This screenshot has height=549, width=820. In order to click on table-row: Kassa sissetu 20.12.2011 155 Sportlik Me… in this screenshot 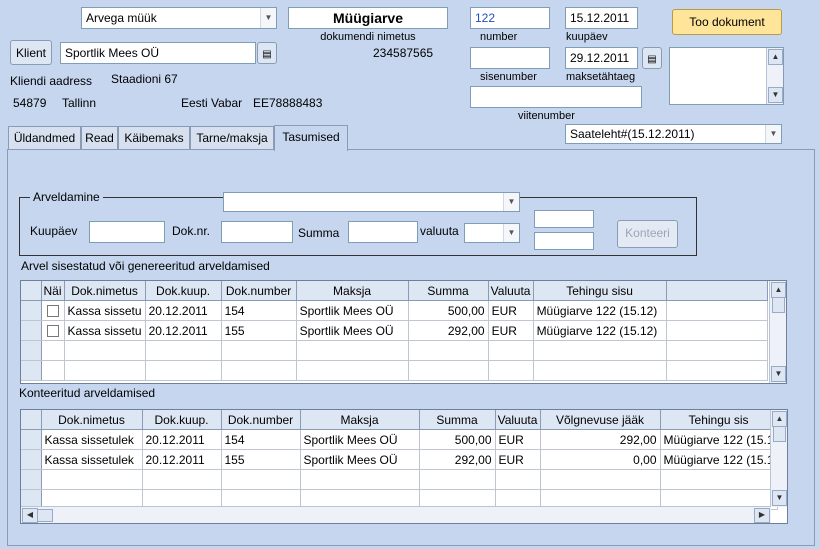, I will do `click(394, 330)`.